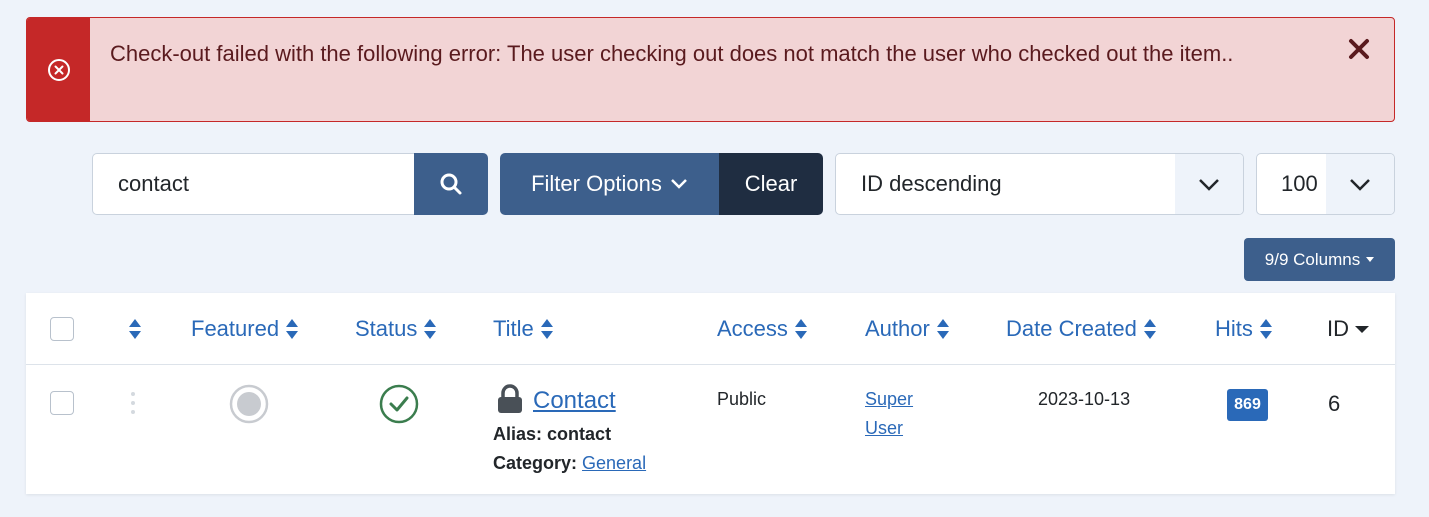 The image size is (1429, 517). What do you see at coordinates (1312, 259) in the screenshot?
I see `columns-label: 9/9 Columns` at bounding box center [1312, 259].